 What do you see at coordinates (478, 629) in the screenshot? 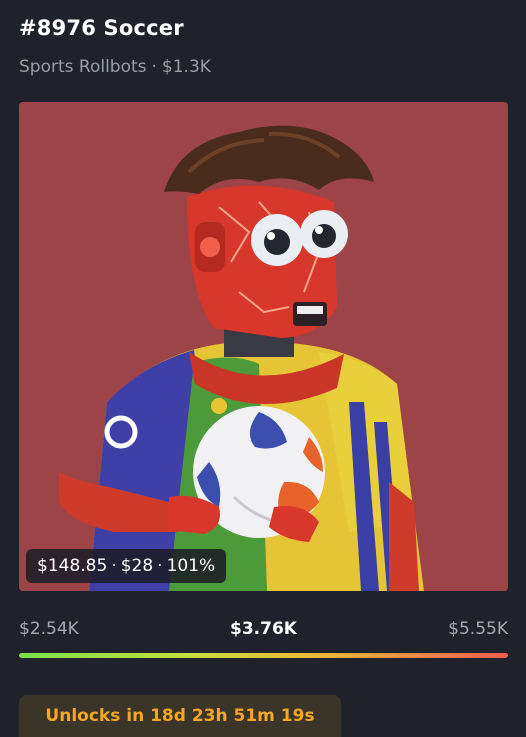
I see `range-high-value: $5.55K` at bounding box center [478, 629].